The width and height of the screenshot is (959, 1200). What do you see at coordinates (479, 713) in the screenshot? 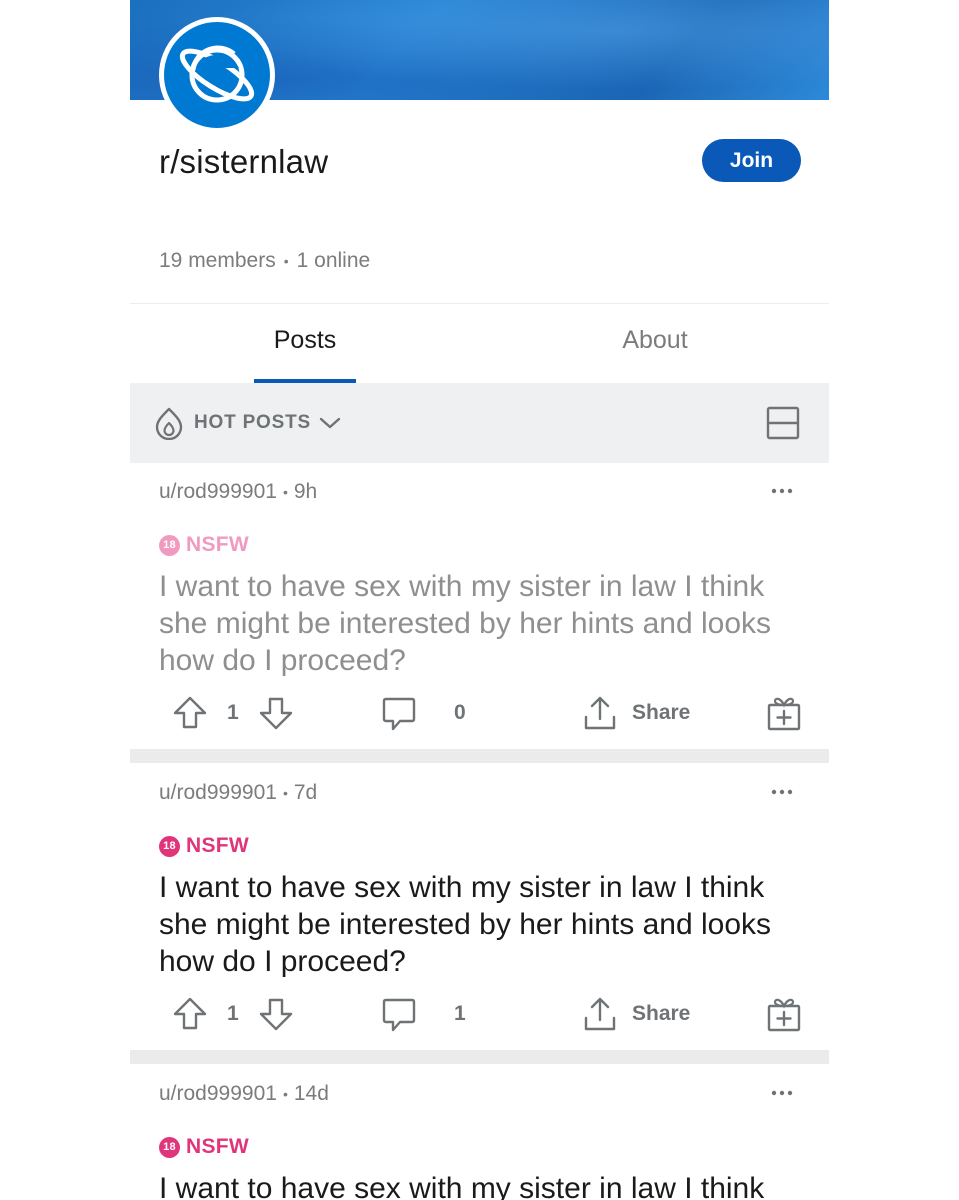
I see `post-actions: 1 0 Share` at bounding box center [479, 713].